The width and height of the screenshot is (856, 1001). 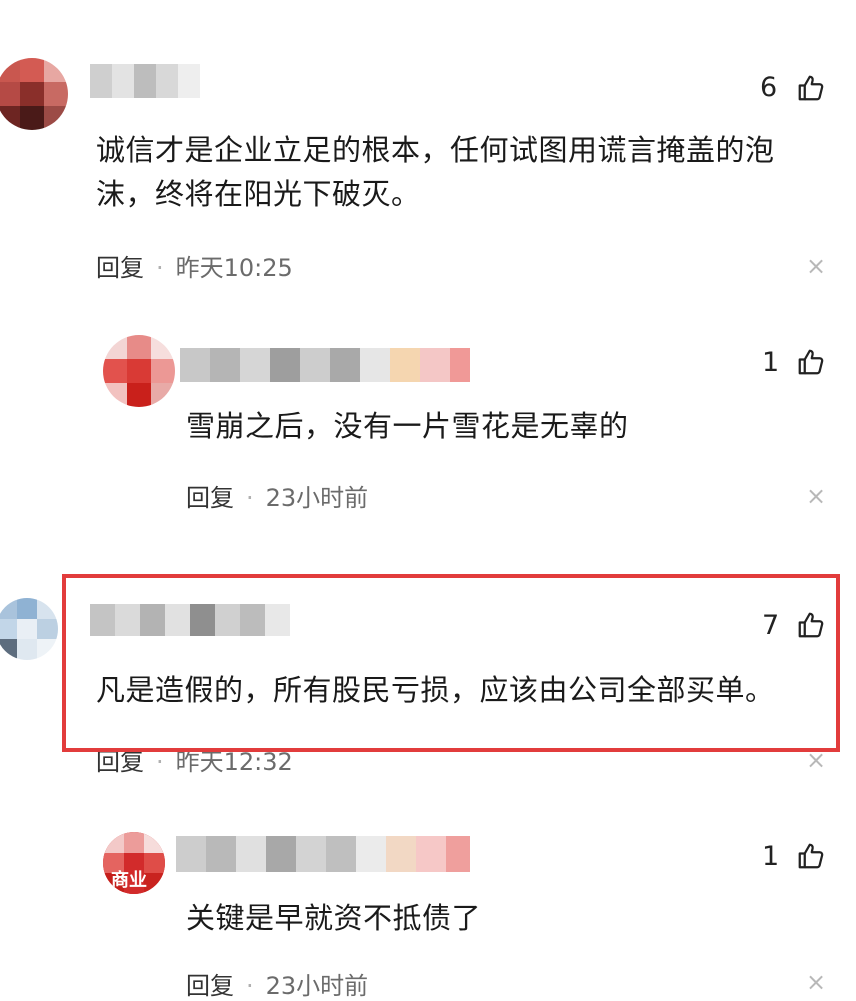 What do you see at coordinates (435, 172) in the screenshot?
I see `comment-text: 诚信才是企业立足的根本，任何试图用谎言掩盖的泡 沫，终将在阳光下破灭。` at bounding box center [435, 172].